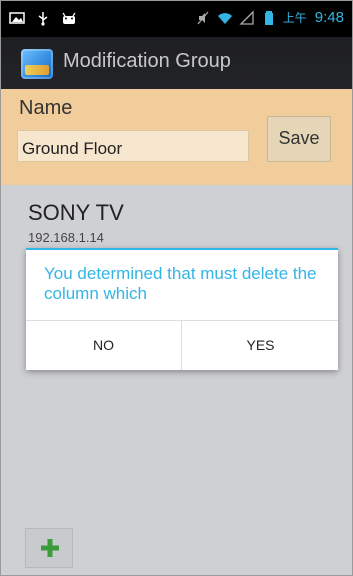 Image resolution: width=353 pixels, height=576 pixels. I want to click on usb-icon, so click(43, 19).